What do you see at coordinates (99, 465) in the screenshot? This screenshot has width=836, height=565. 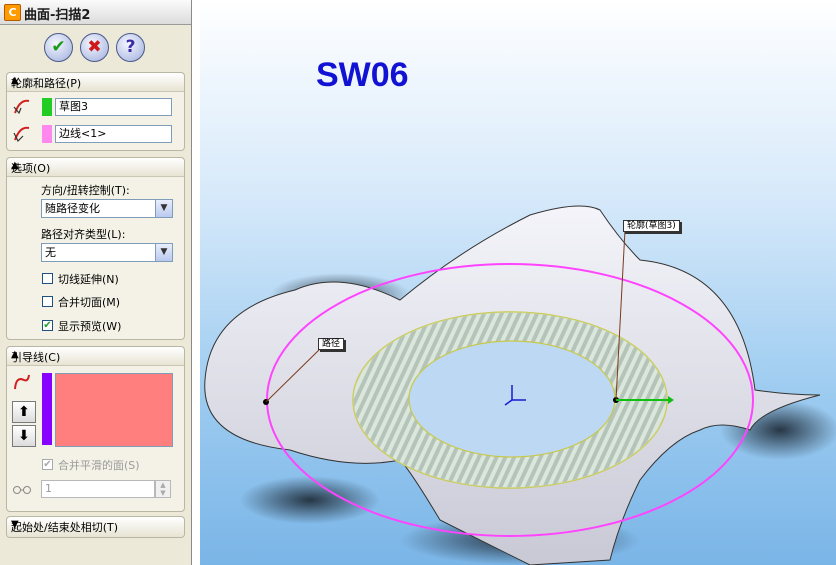 I see `merge-smooth-faces-label: 合并平滑的面(S)` at bounding box center [99, 465].